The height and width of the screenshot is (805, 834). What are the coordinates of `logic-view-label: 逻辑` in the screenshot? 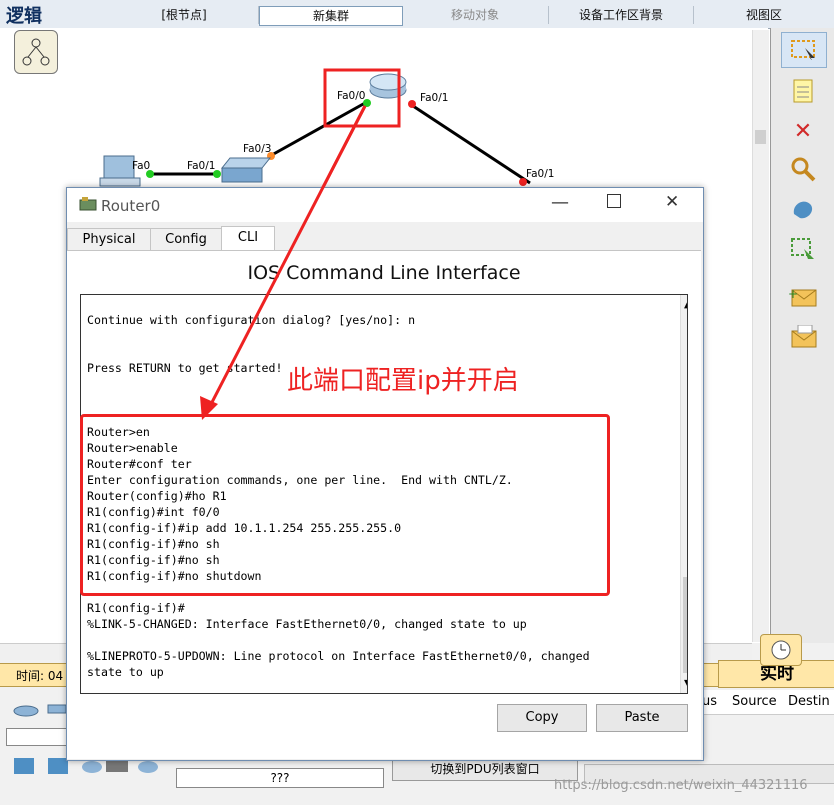 It's located at (41, 15).